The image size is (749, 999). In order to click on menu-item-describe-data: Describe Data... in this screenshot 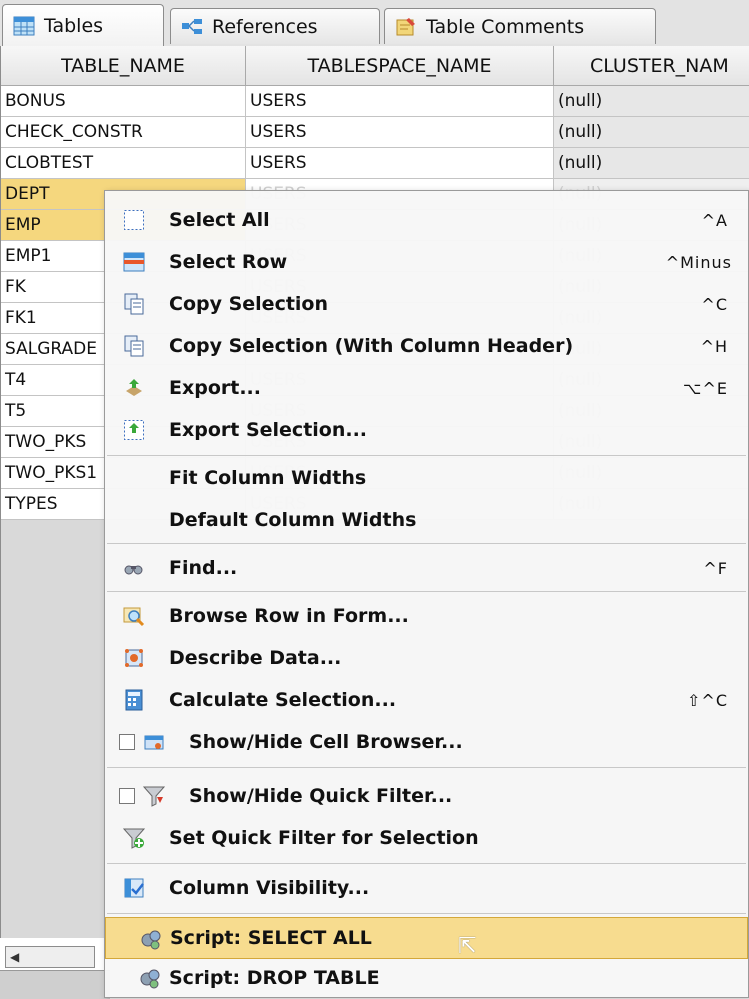, I will do `click(426, 658)`.